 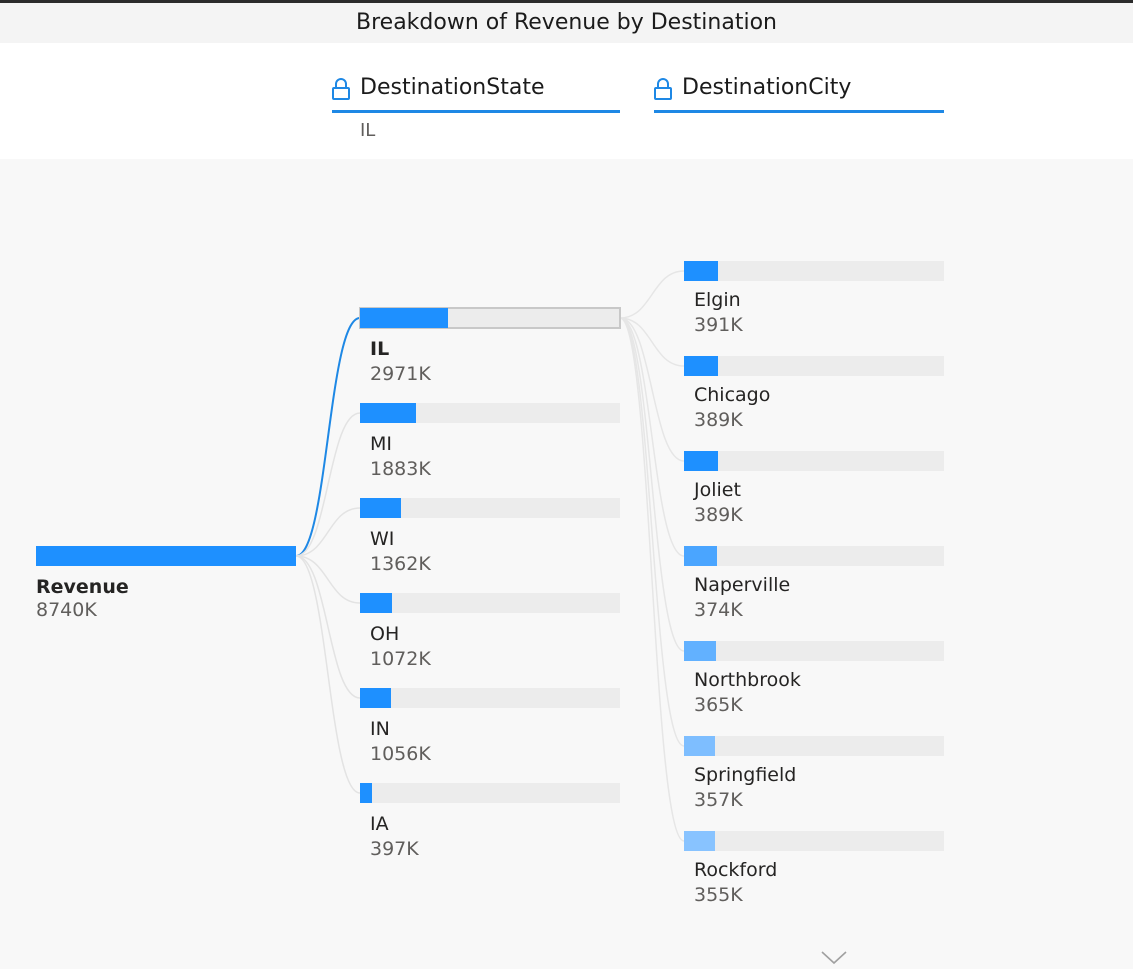 What do you see at coordinates (700, 651) in the screenshot?
I see `city-bar-northbrook-fill` at bounding box center [700, 651].